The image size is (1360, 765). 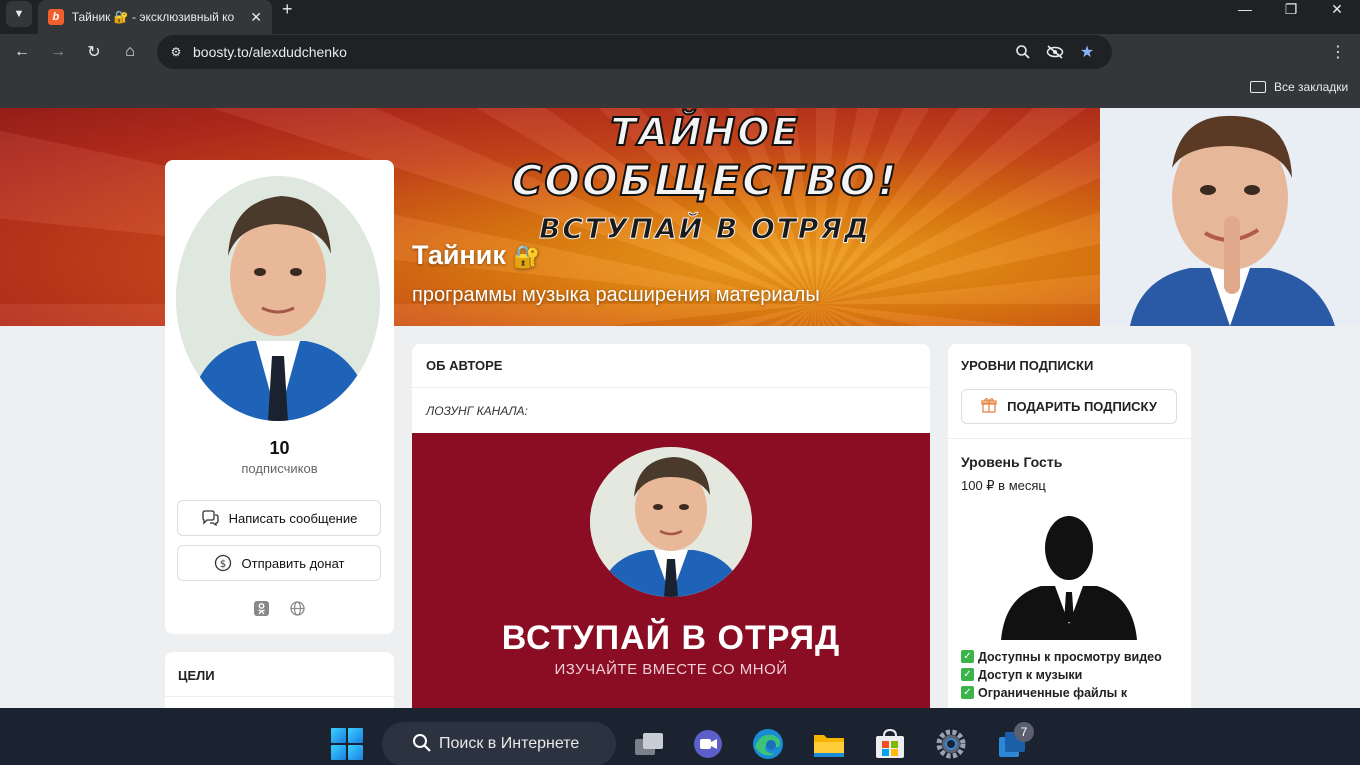 What do you see at coordinates (1069, 573) in the screenshot?
I see `guest-silhouette-image` at bounding box center [1069, 573].